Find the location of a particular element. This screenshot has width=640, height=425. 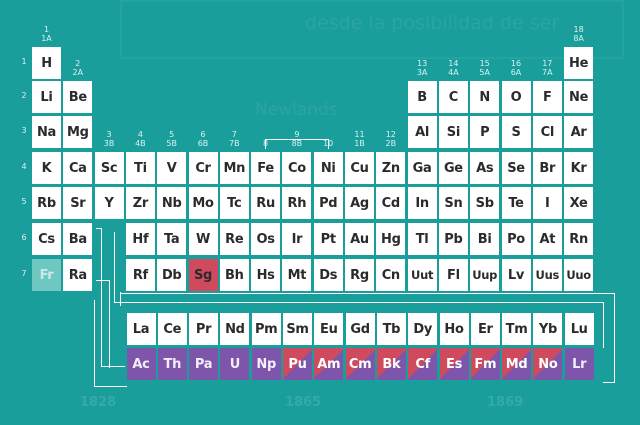

element-cr: Cr is located at coordinates (203, 168).